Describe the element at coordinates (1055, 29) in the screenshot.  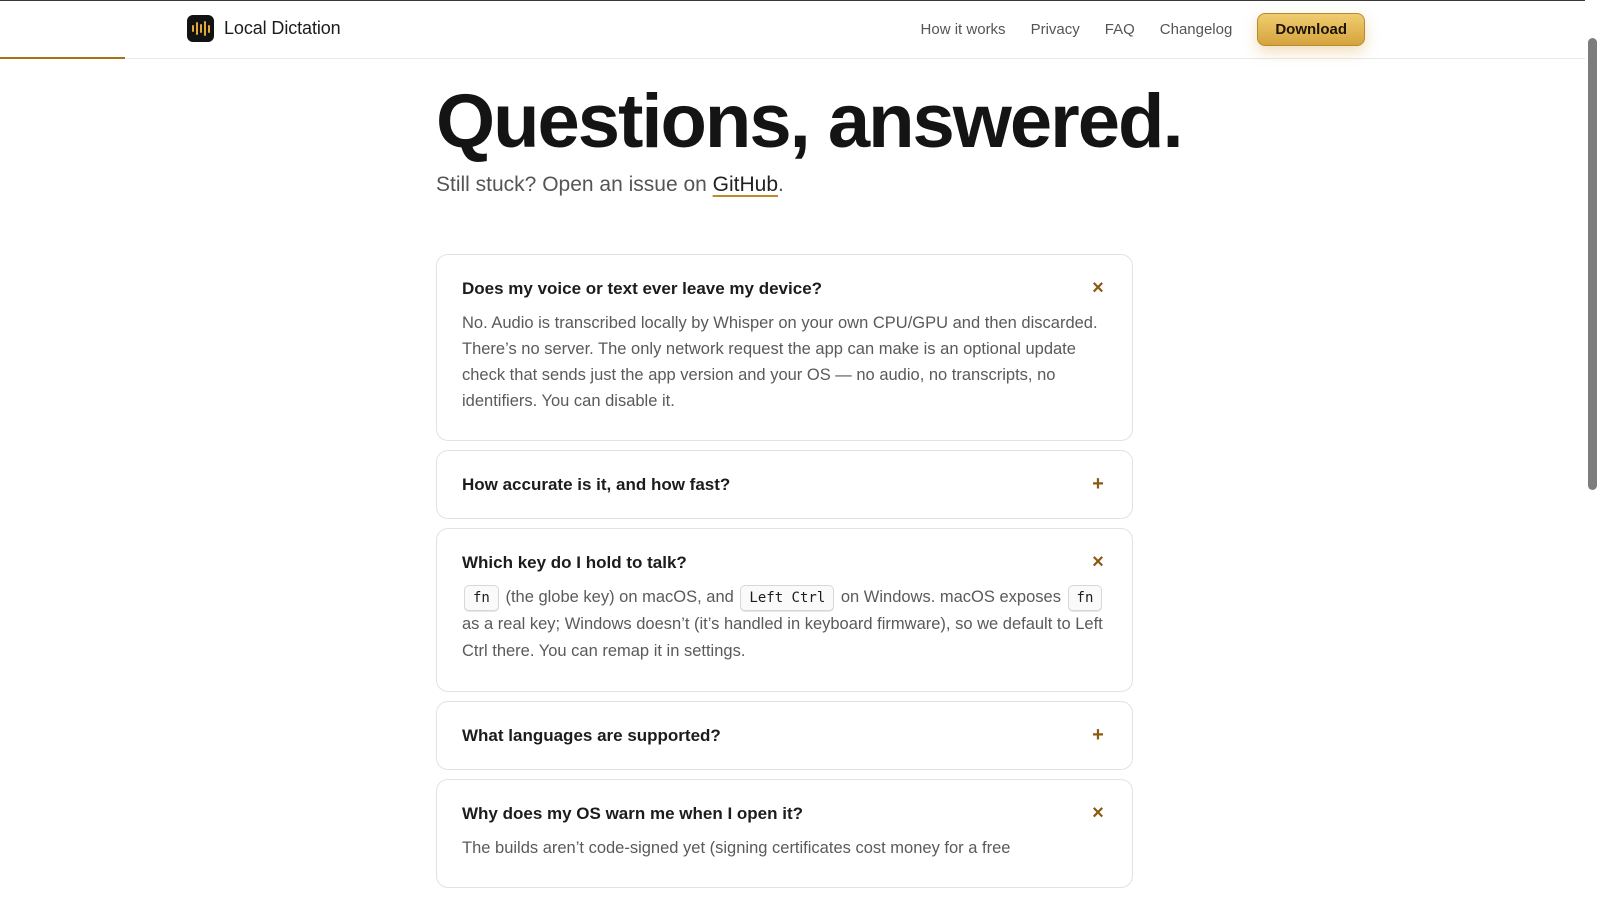
I see `nav-privacy: Privacy` at that location.